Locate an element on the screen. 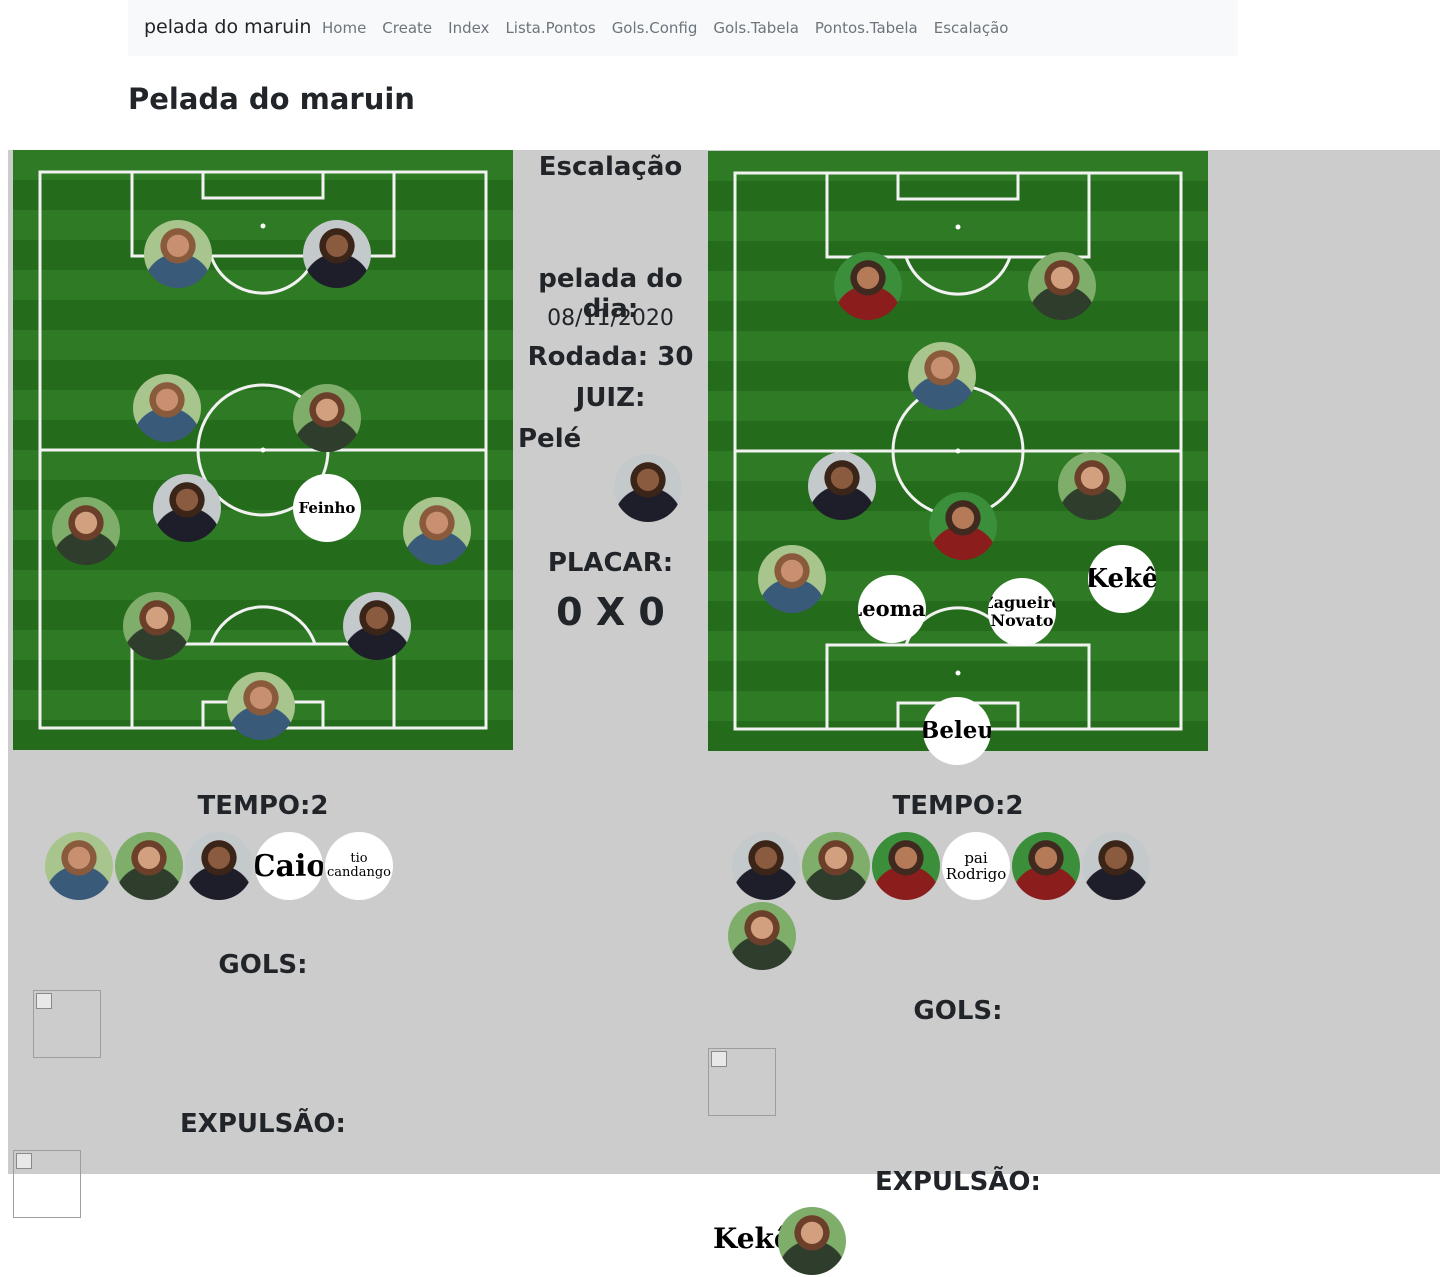 This screenshot has width=1440, height=1277. goalkeeper-avatar is located at coordinates (261, 706).